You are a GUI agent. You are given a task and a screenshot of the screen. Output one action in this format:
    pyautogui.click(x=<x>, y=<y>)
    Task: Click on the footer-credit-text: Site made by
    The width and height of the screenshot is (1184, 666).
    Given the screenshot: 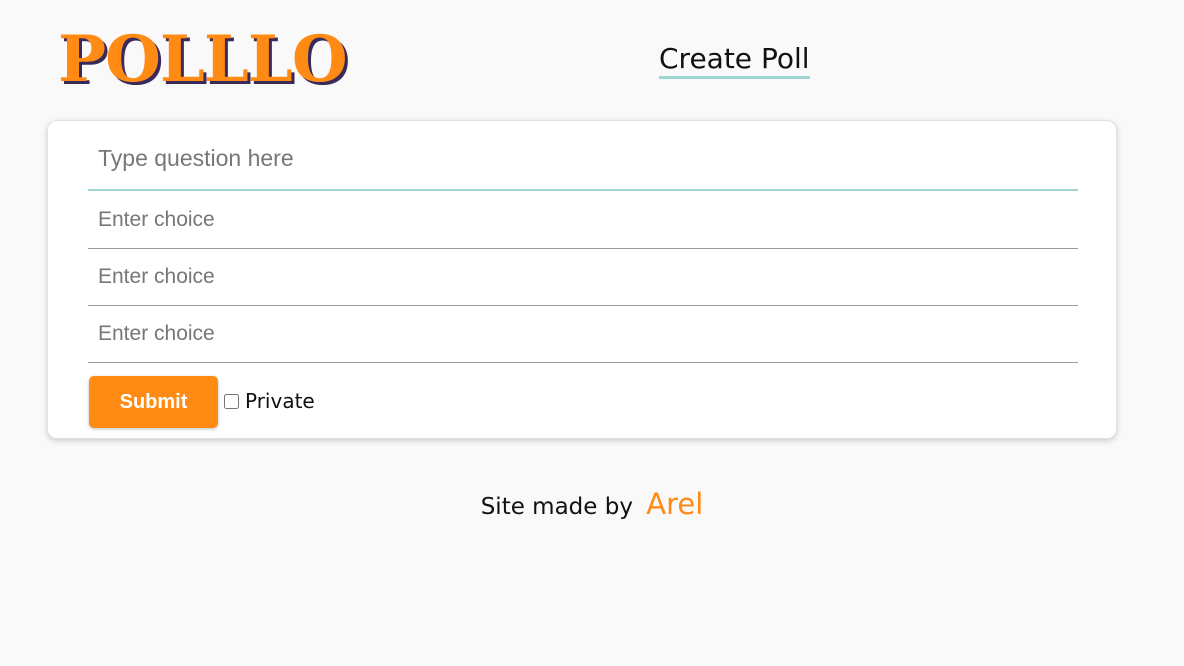 What is the action you would take?
    pyautogui.click(x=556, y=507)
    